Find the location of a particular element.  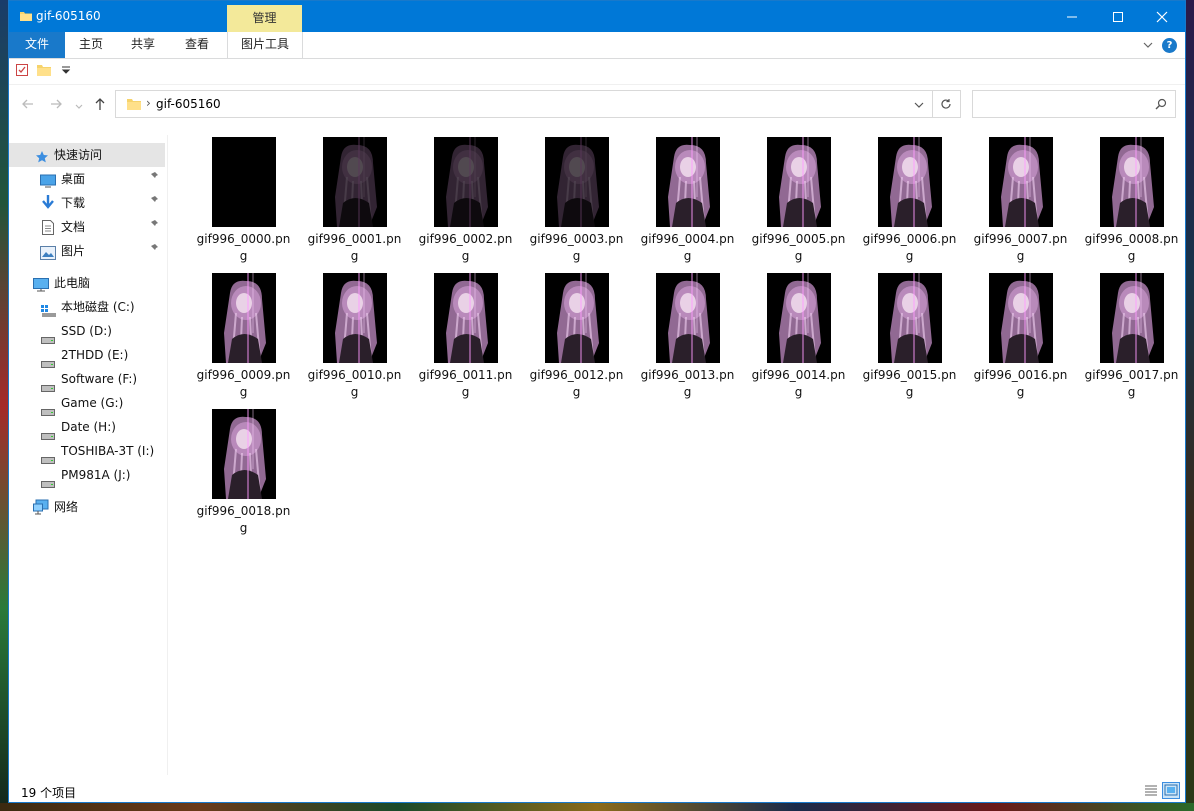

file-item: gif996_0011.png is located at coordinates (465, 331).